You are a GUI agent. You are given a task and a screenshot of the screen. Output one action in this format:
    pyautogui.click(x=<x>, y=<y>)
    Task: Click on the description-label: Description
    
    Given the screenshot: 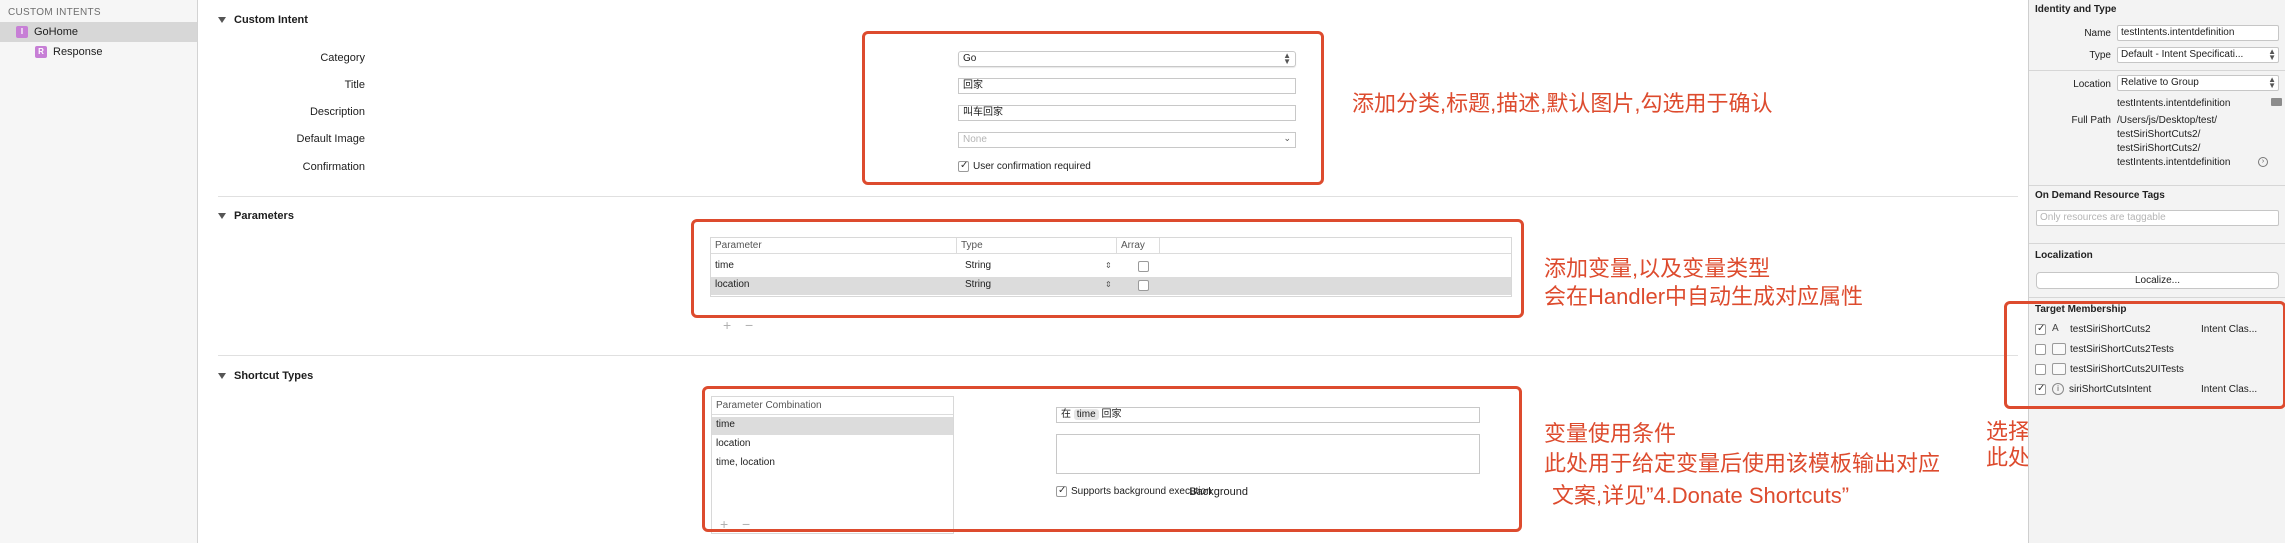 What is the action you would take?
    pyautogui.click(x=337, y=112)
    